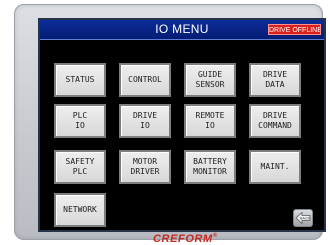  I want to click on safety-plc-button: SAFETY PLC, so click(80, 167).